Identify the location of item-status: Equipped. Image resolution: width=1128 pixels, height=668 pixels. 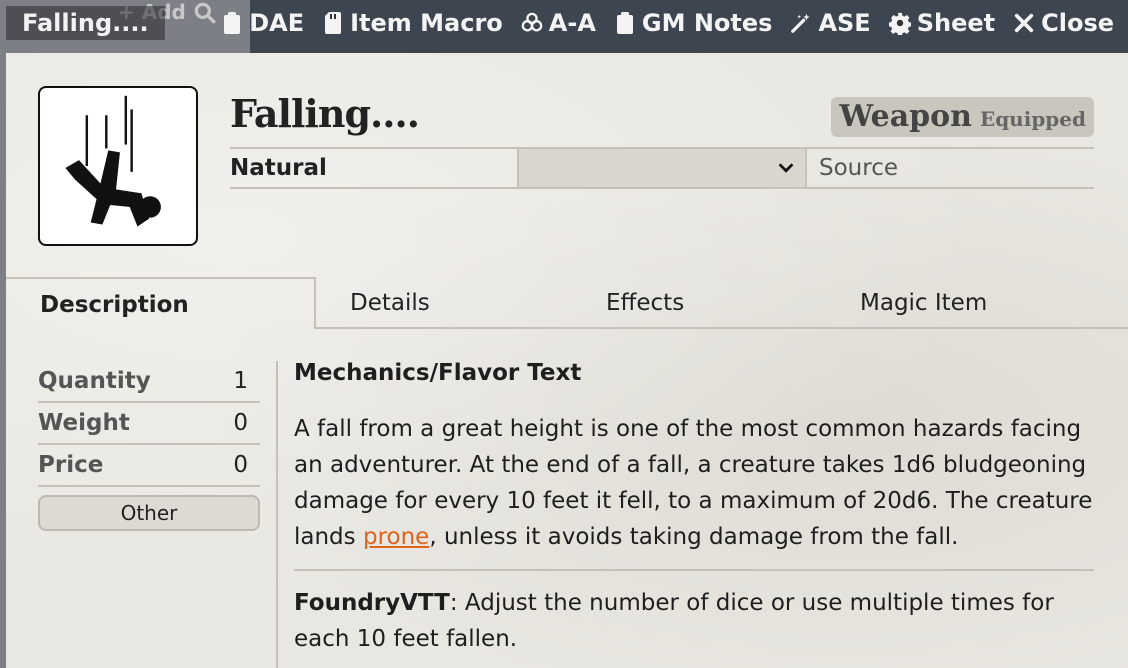
(1032, 119).